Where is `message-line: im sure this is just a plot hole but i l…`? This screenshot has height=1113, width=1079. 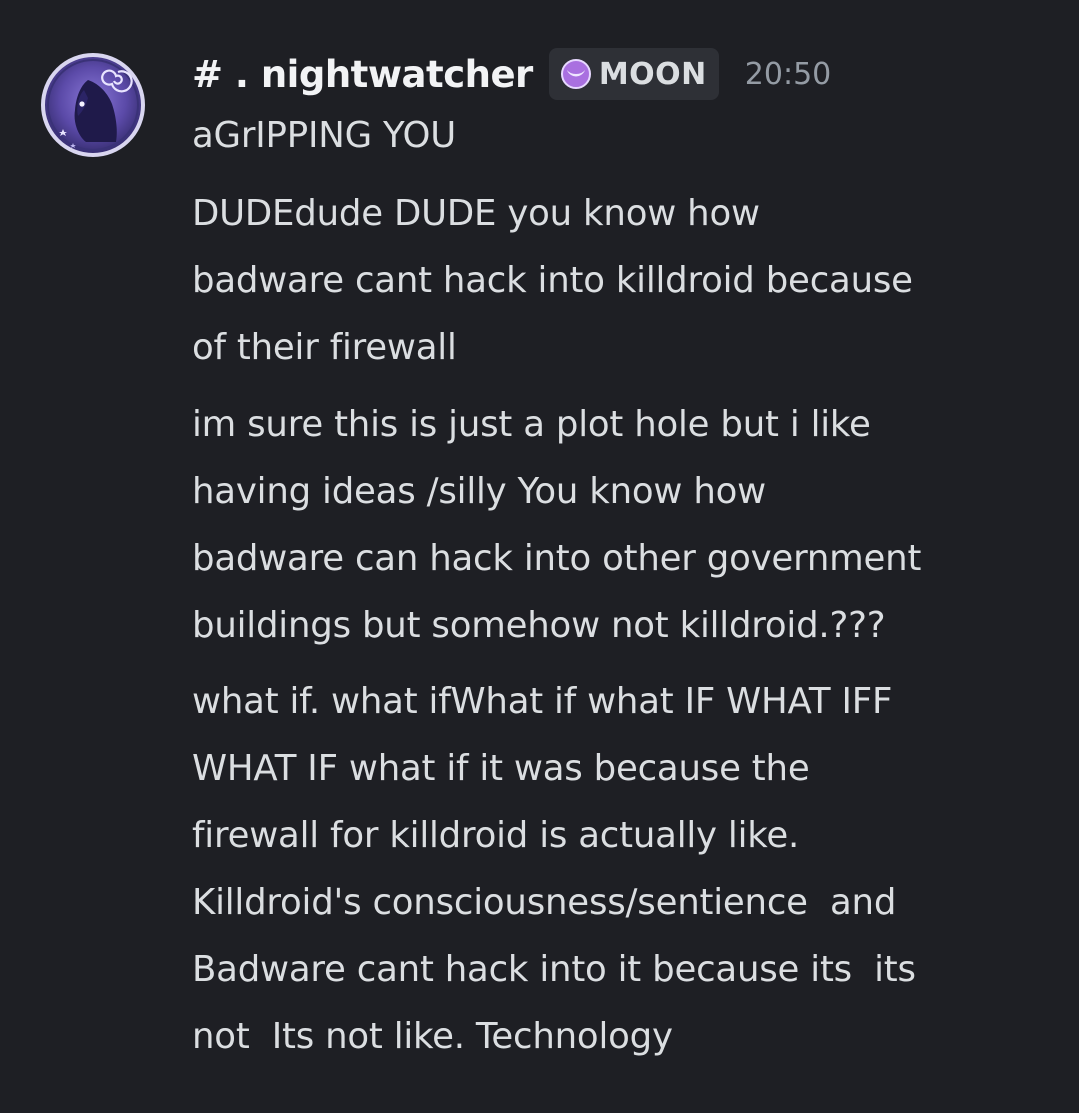
message-line: im sure this is just a plot hole but i l… is located at coordinates (531, 424).